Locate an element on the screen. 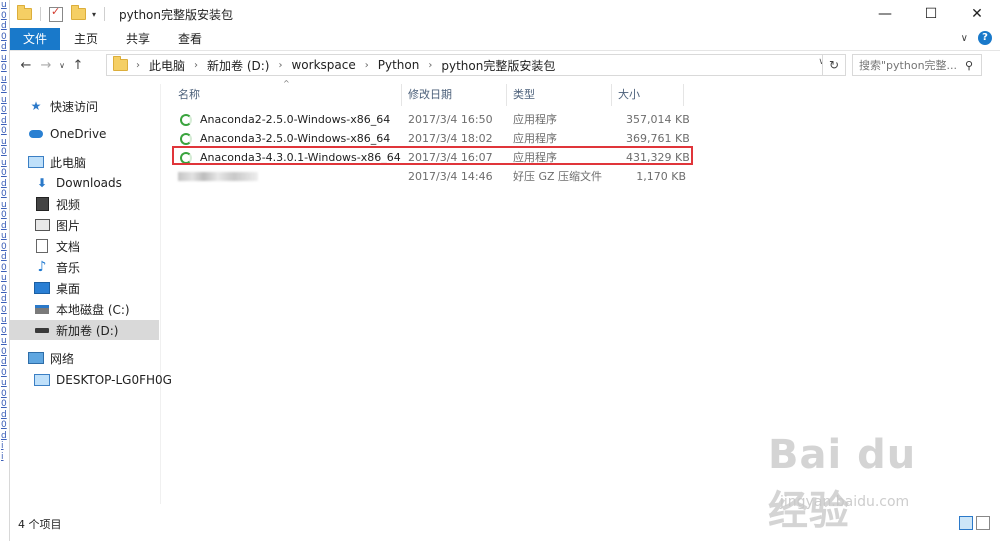  breadcrumb-drive-d: 新加卷 (D:) is located at coordinates (238, 65).